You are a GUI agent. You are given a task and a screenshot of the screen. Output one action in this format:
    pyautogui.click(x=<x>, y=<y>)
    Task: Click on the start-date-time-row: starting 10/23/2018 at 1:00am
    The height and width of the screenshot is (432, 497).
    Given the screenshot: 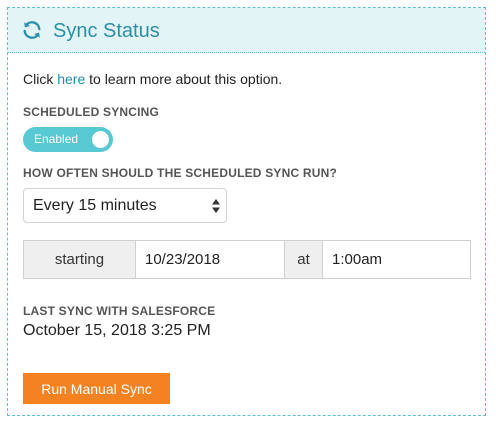 What is the action you would take?
    pyautogui.click(x=247, y=259)
    